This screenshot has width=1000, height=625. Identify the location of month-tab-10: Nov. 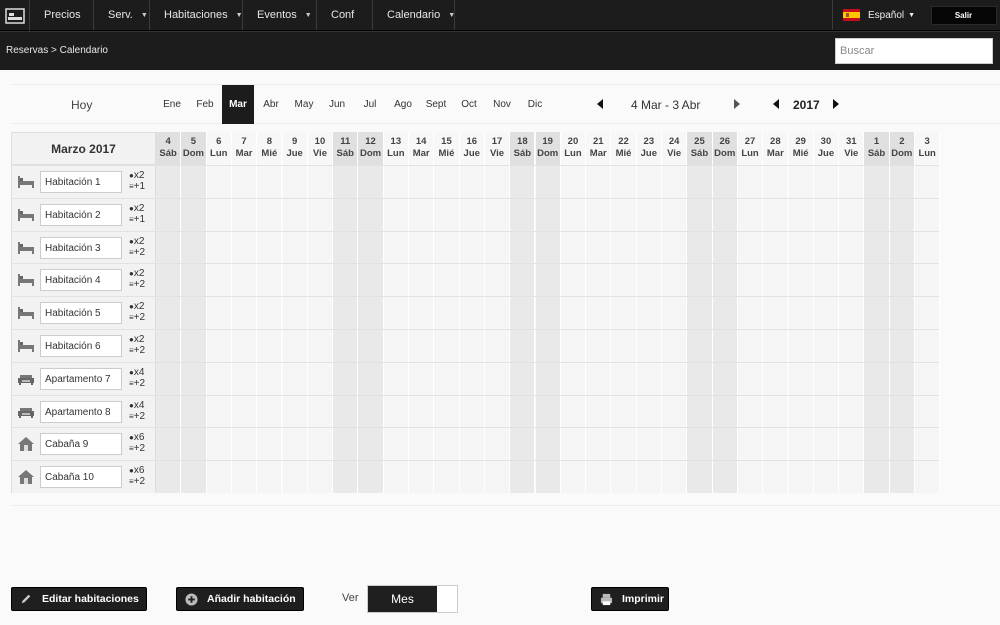
(502, 104).